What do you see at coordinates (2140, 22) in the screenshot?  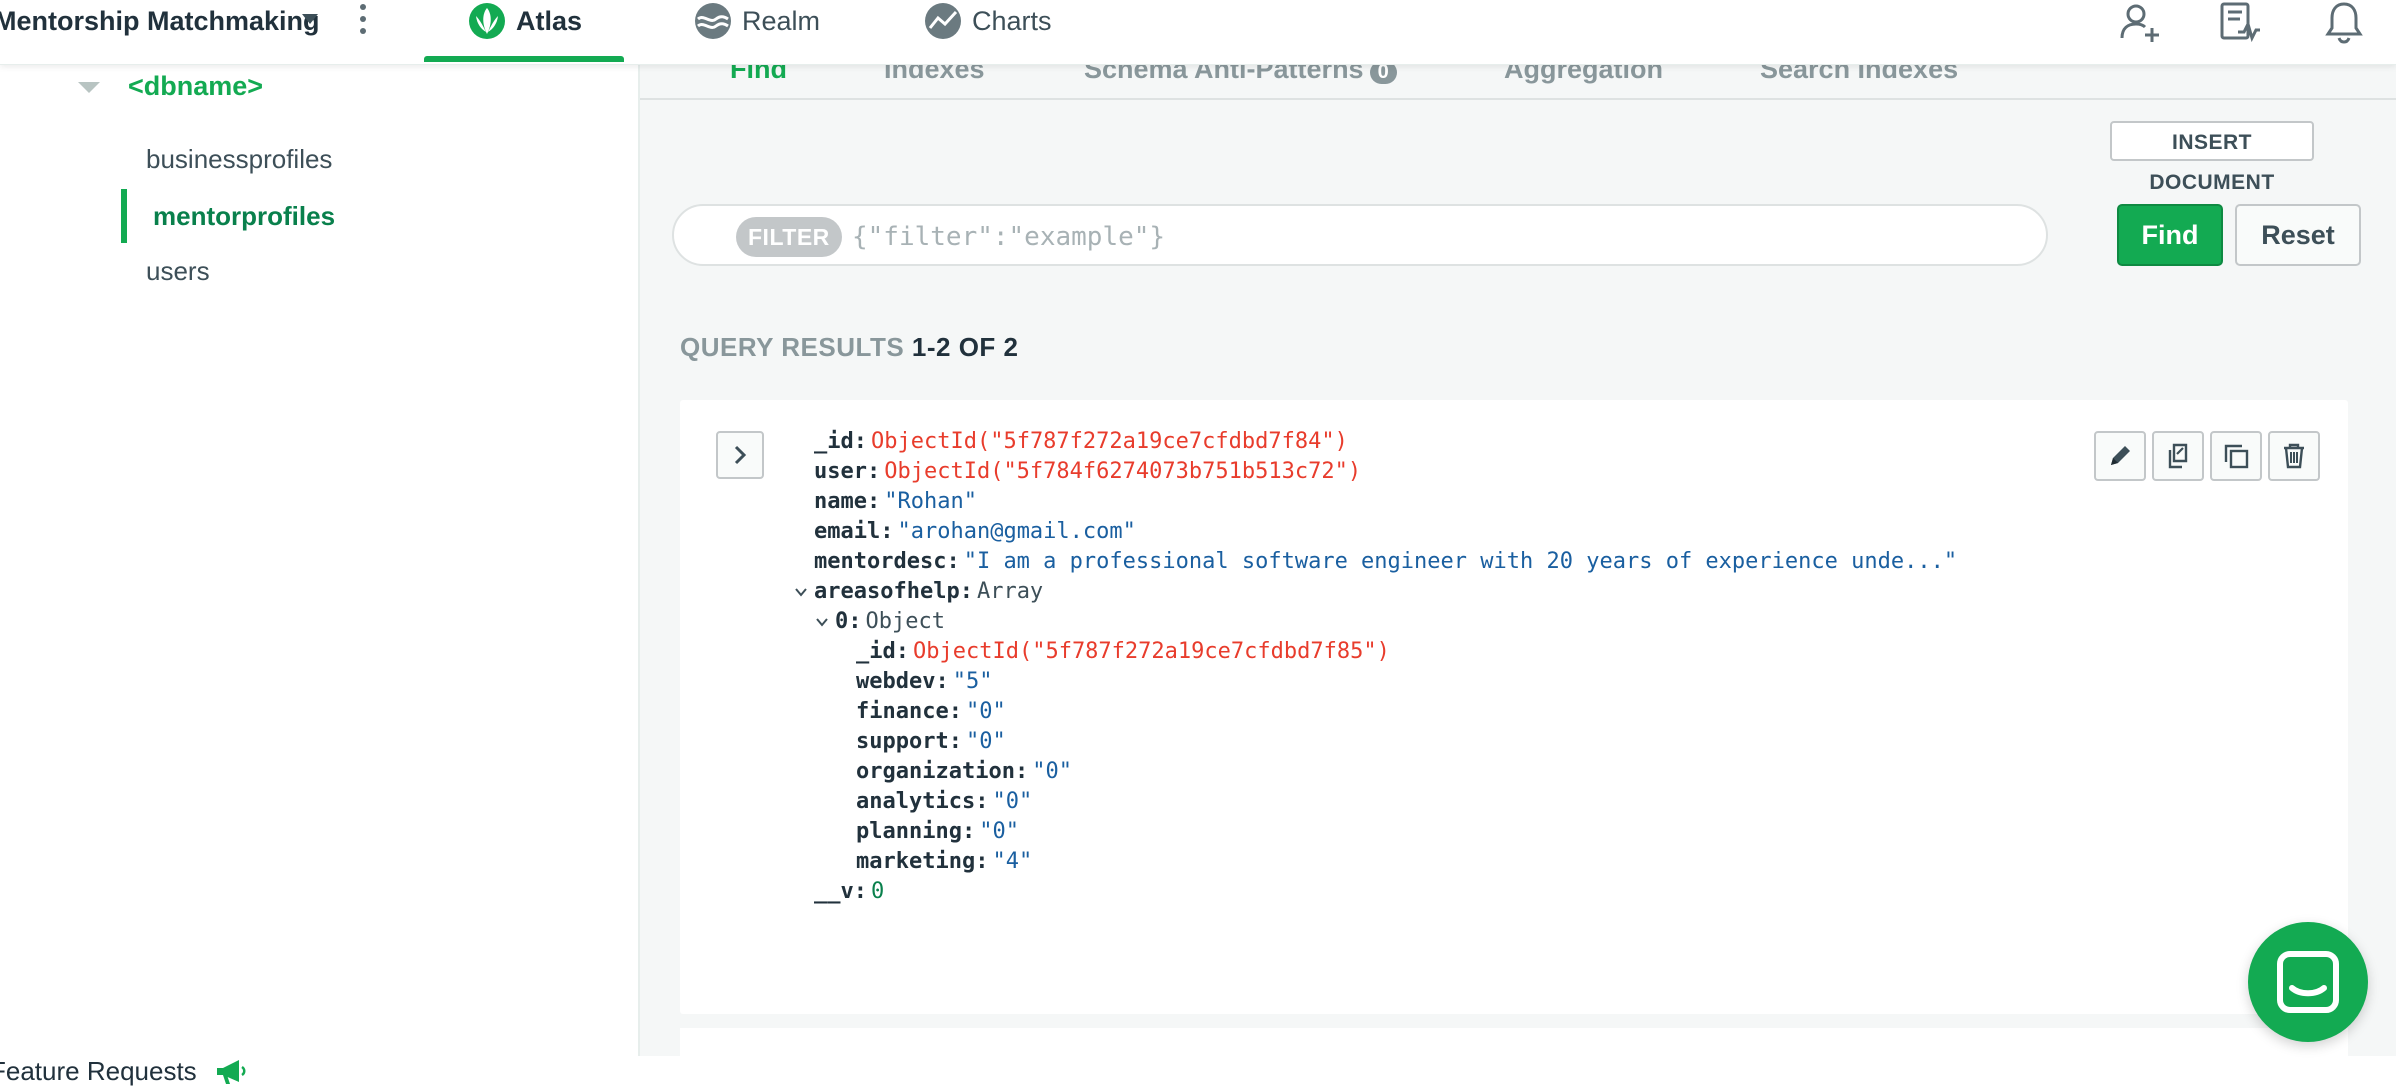 I see `add-user-icon` at bounding box center [2140, 22].